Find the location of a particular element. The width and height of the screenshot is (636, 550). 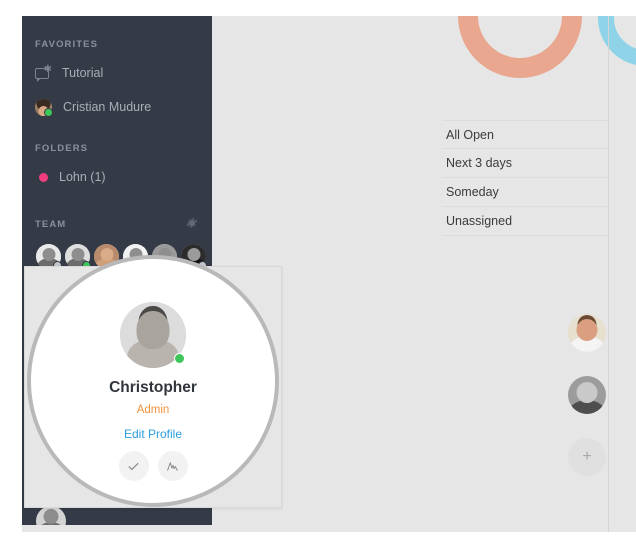

sidebar-section-folders-title: FOLDERS is located at coordinates (62, 148).